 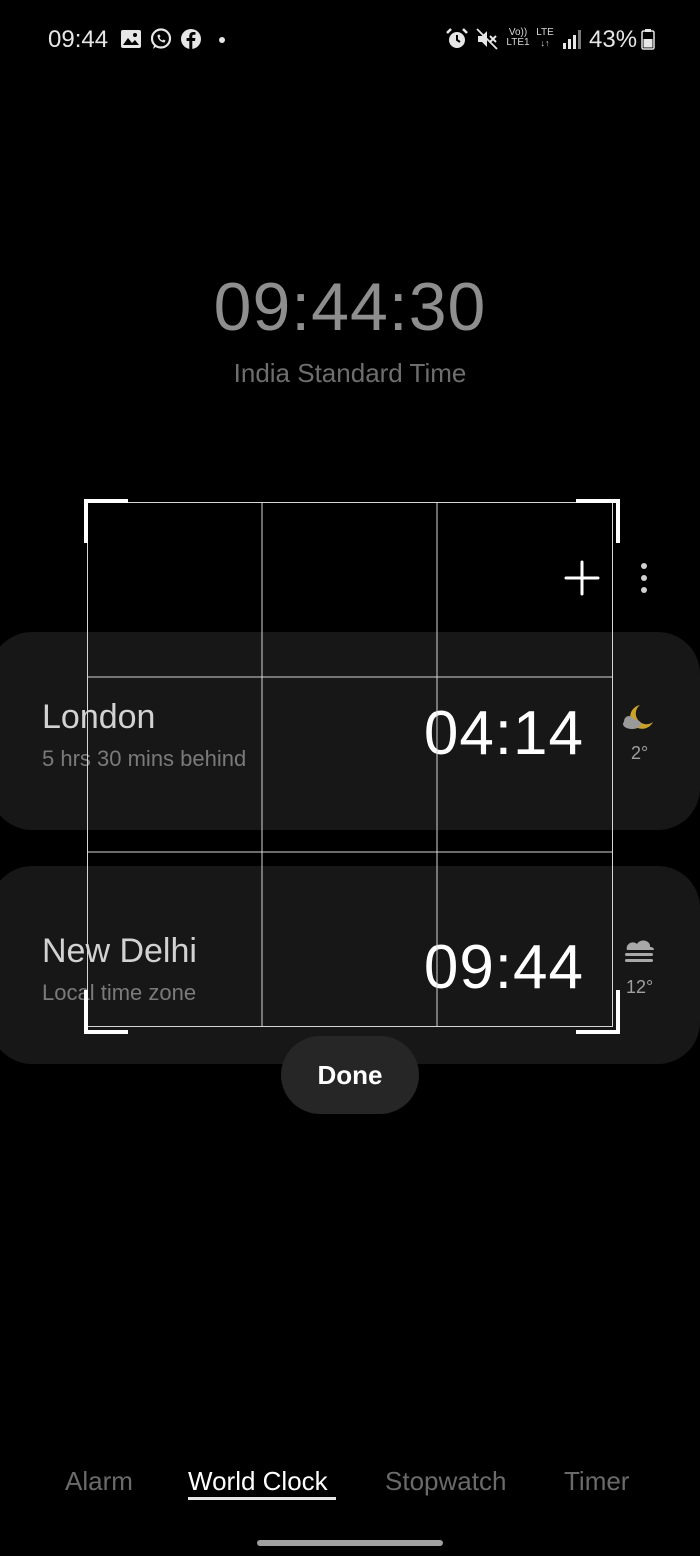 I want to click on signal-icon, so click(x=572, y=39).